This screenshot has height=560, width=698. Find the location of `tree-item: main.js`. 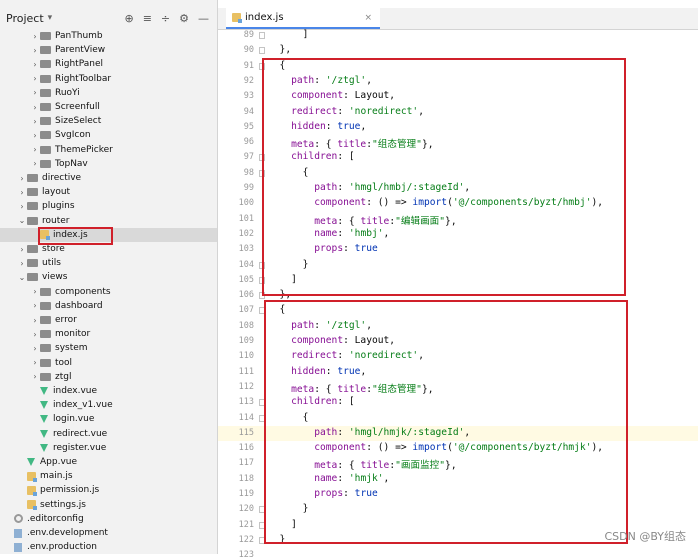

tree-item: main.js is located at coordinates (108, 476).